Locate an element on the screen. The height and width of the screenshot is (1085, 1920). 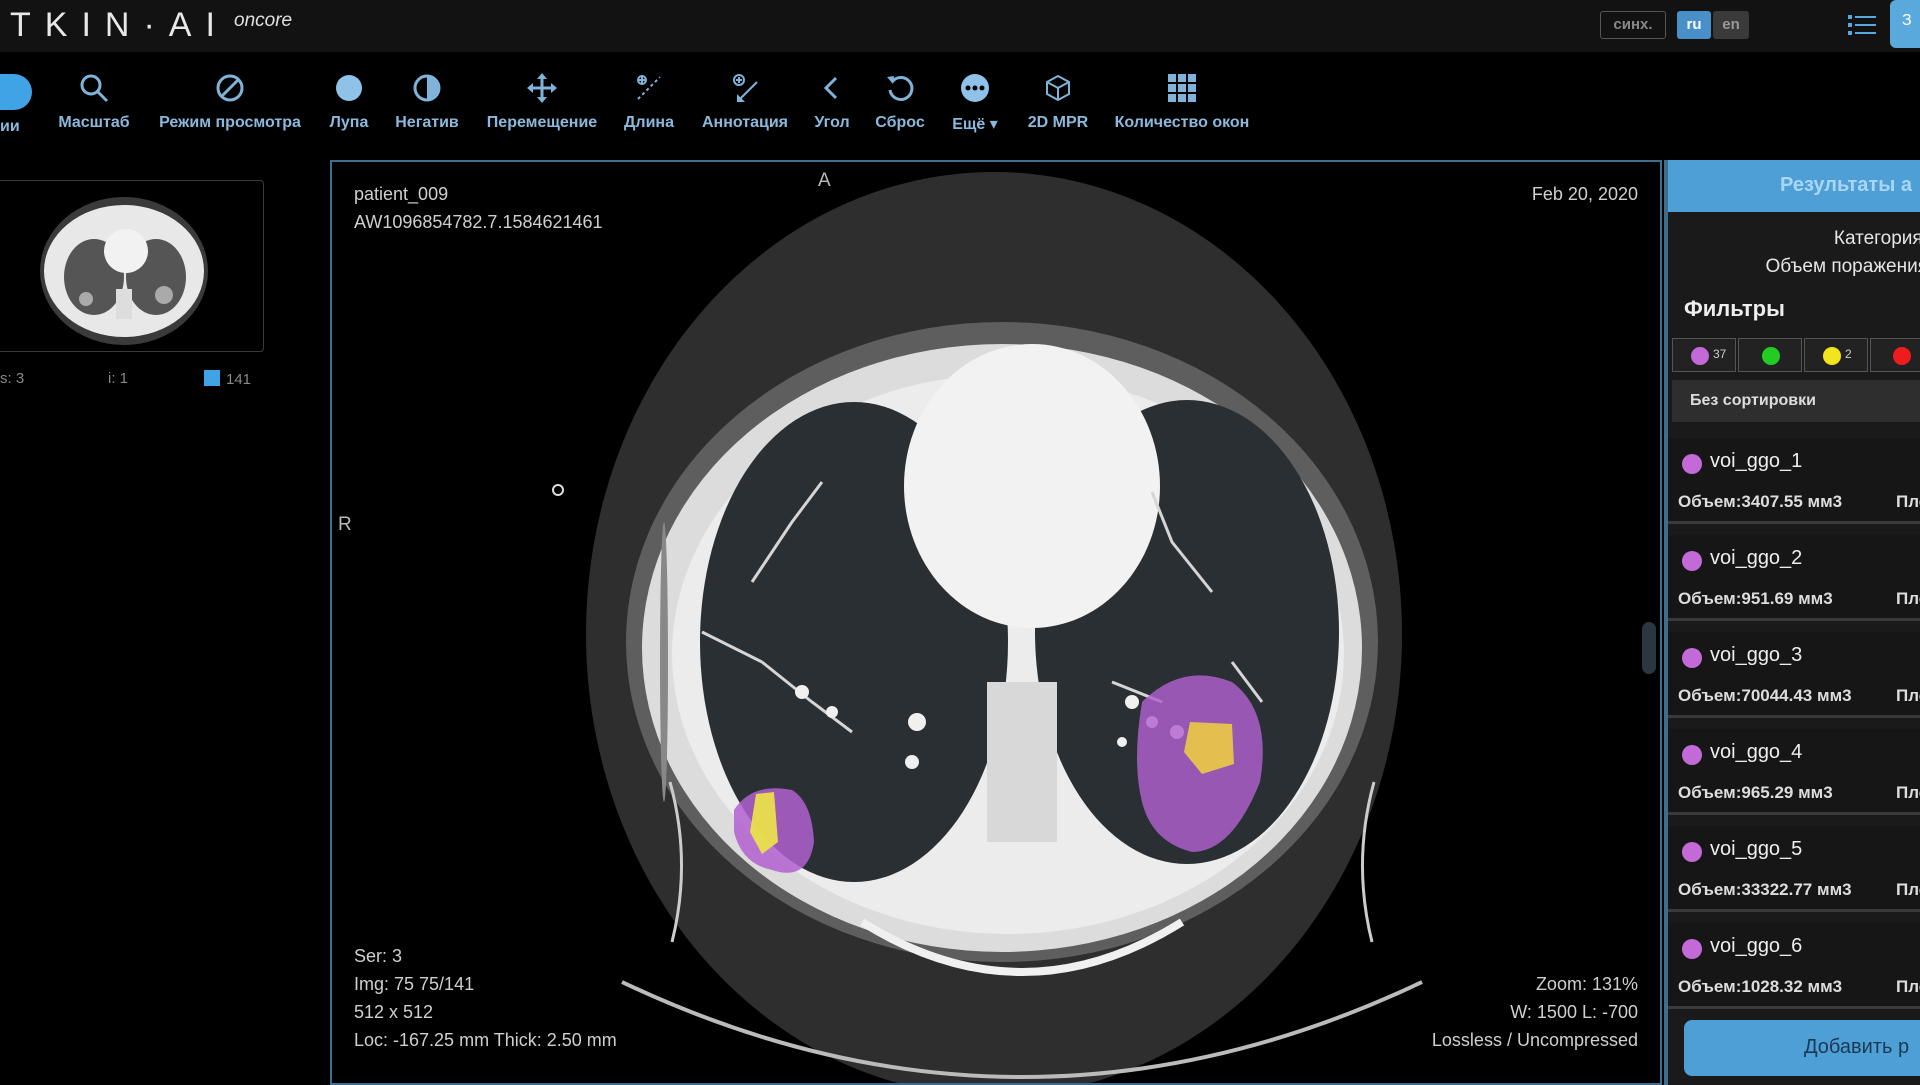
zoom-icon is located at coordinates (94, 88).